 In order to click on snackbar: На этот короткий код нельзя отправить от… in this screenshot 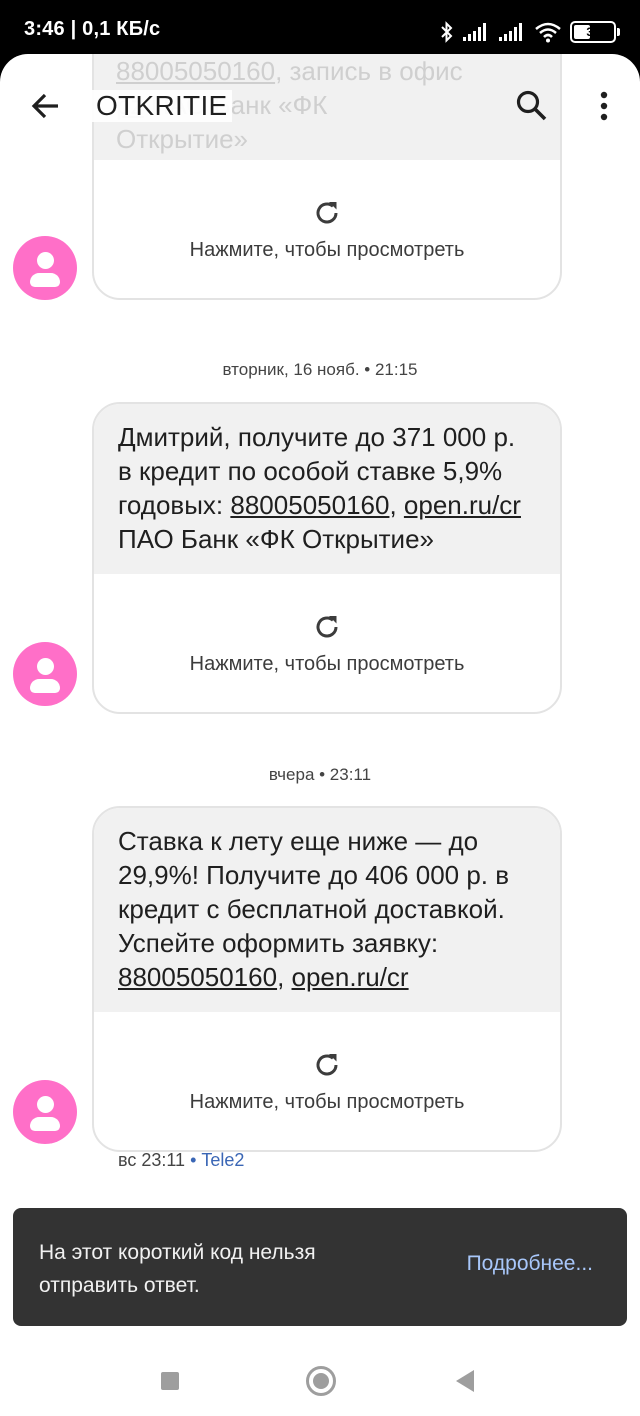, I will do `click(320, 1267)`.